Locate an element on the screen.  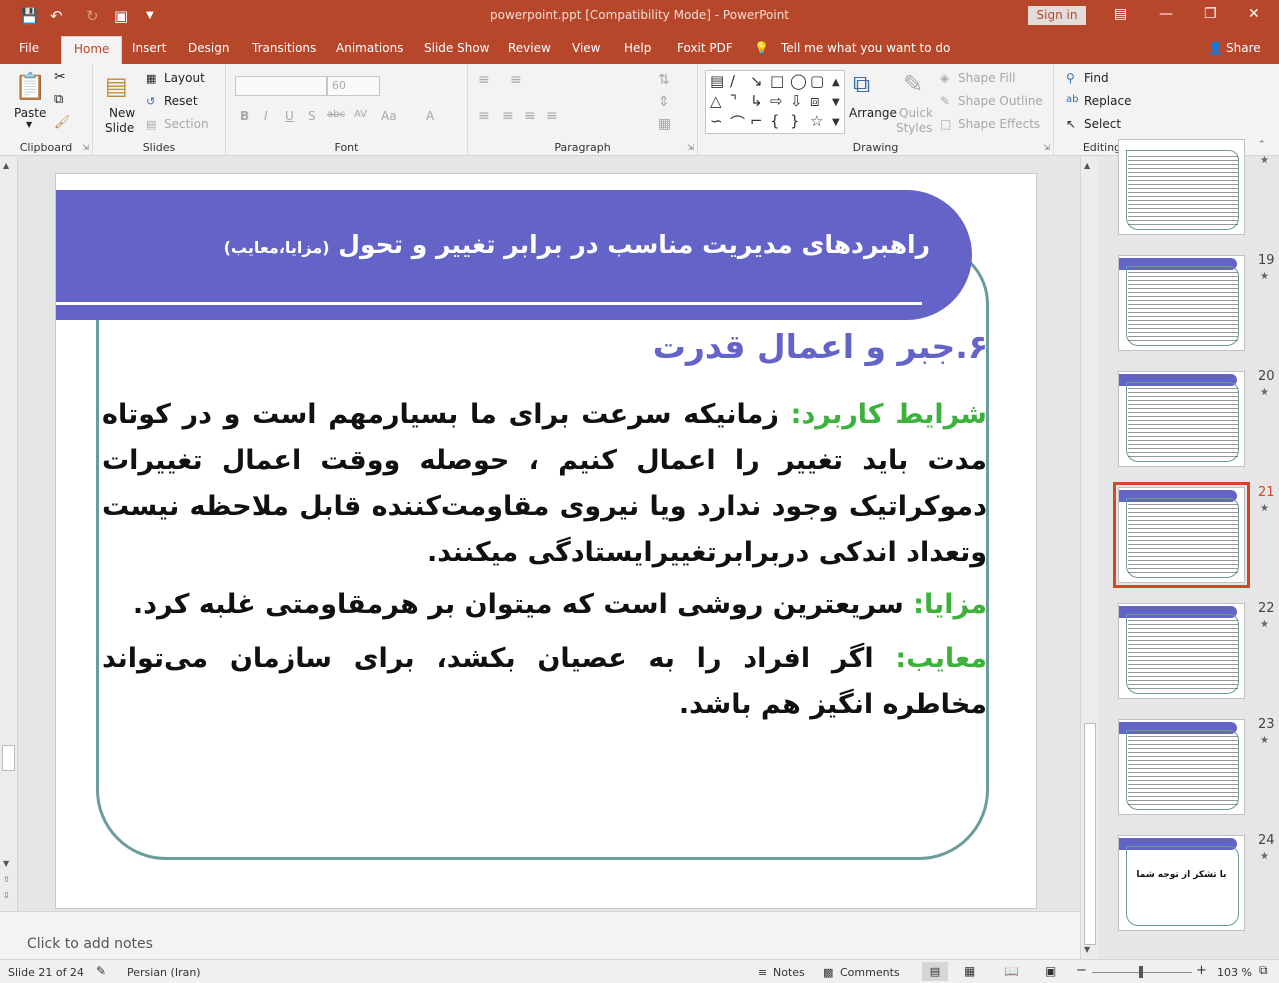
tab-slide-show: Slide Show is located at coordinates (456, 48).